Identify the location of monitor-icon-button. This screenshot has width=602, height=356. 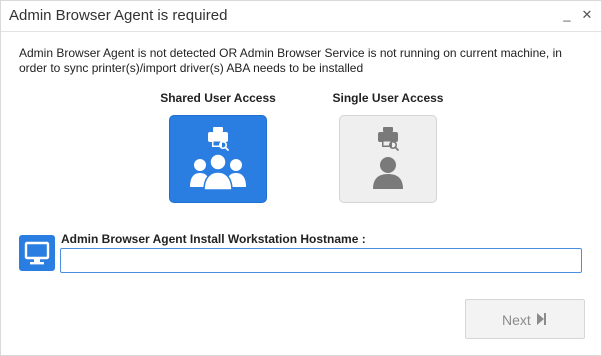
(37, 253).